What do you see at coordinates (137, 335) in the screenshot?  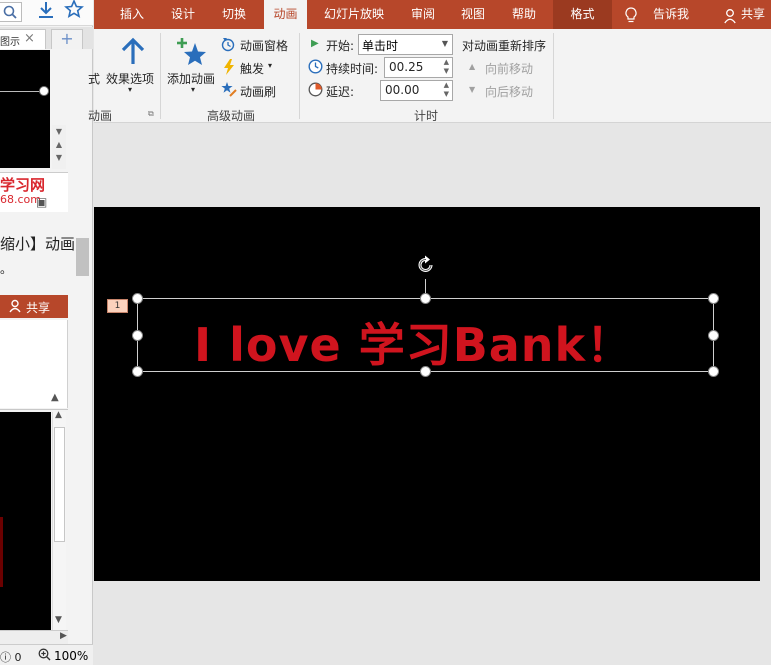 I see `resize-handle-left` at bounding box center [137, 335].